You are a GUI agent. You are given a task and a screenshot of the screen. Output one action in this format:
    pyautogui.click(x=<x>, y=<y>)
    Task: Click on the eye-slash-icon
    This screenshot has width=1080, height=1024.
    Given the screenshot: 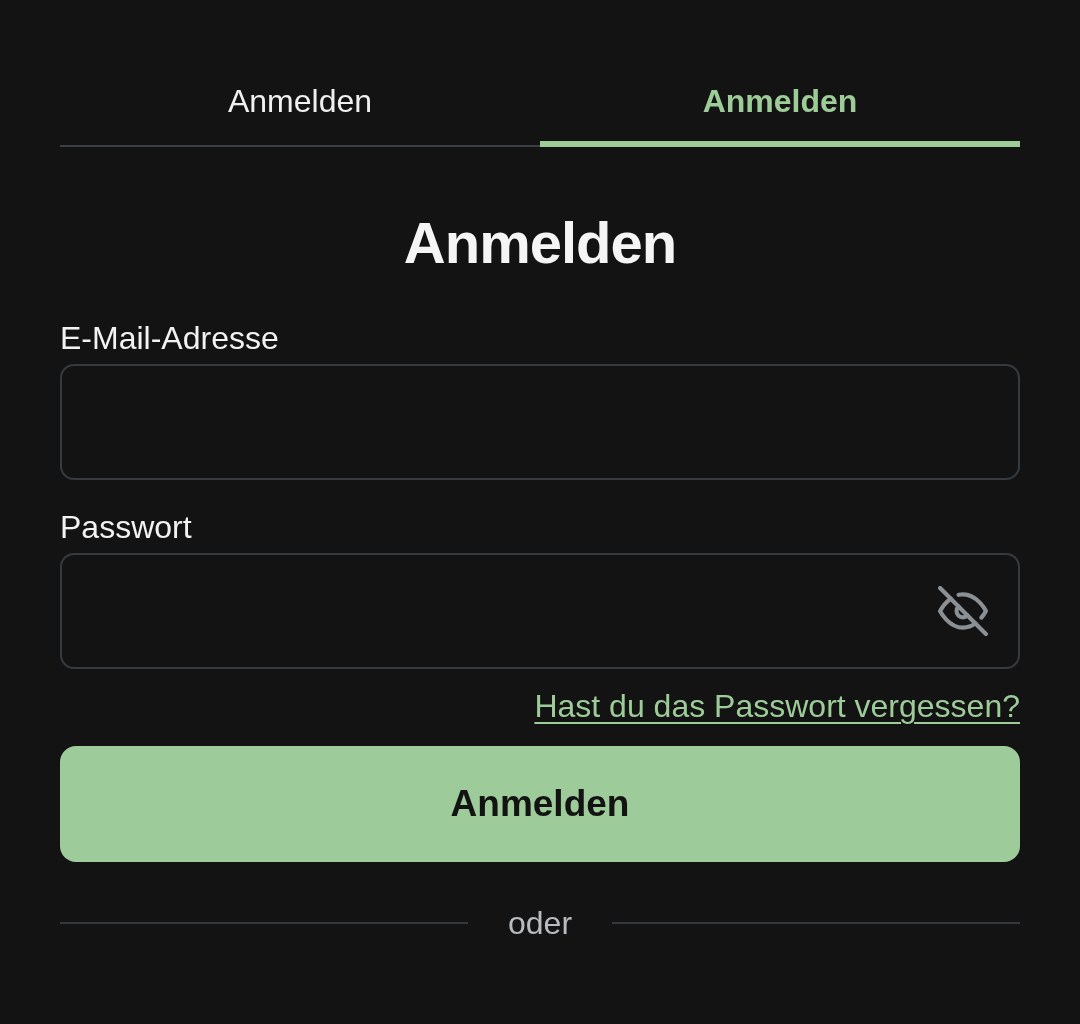 What is the action you would take?
    pyautogui.click(x=963, y=611)
    